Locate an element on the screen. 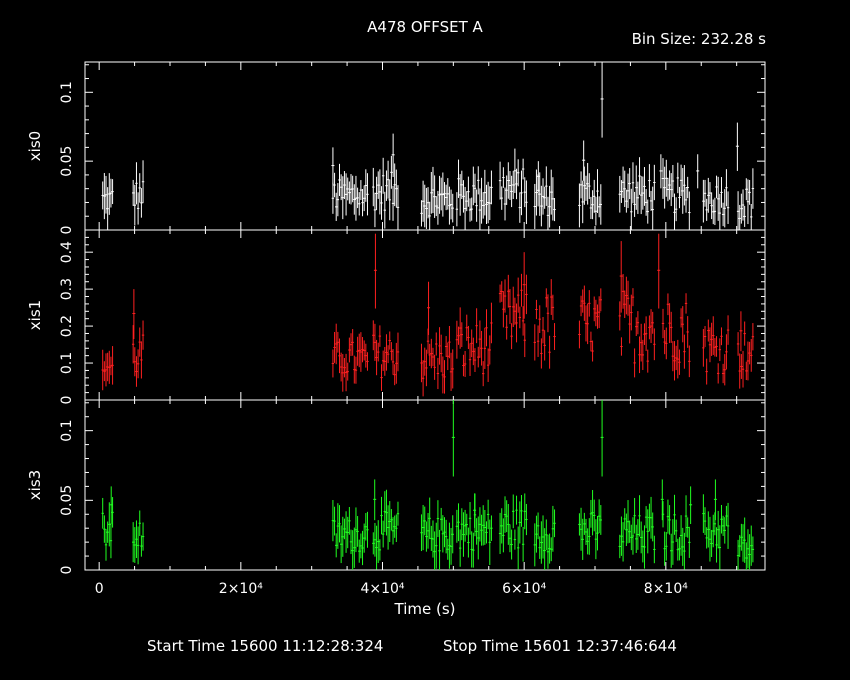  y-axis-label-xis0: xis0 is located at coordinates (35, 146).